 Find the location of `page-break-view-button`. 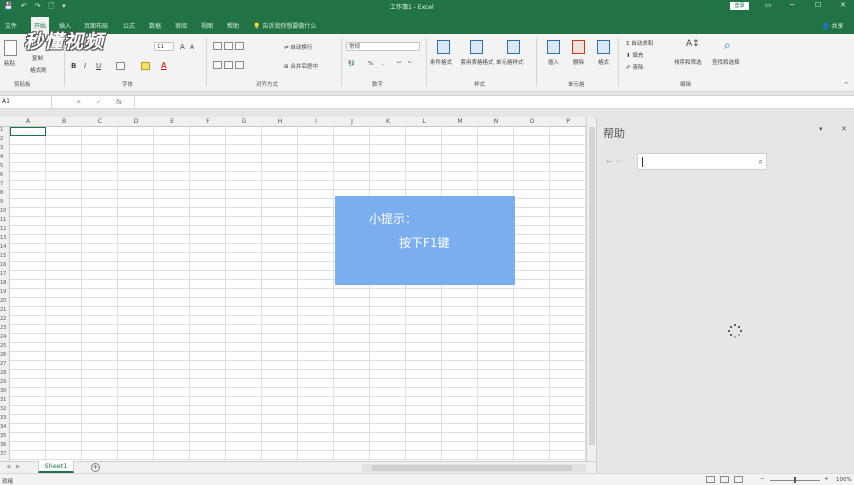

page-break-view-button is located at coordinates (738, 479).